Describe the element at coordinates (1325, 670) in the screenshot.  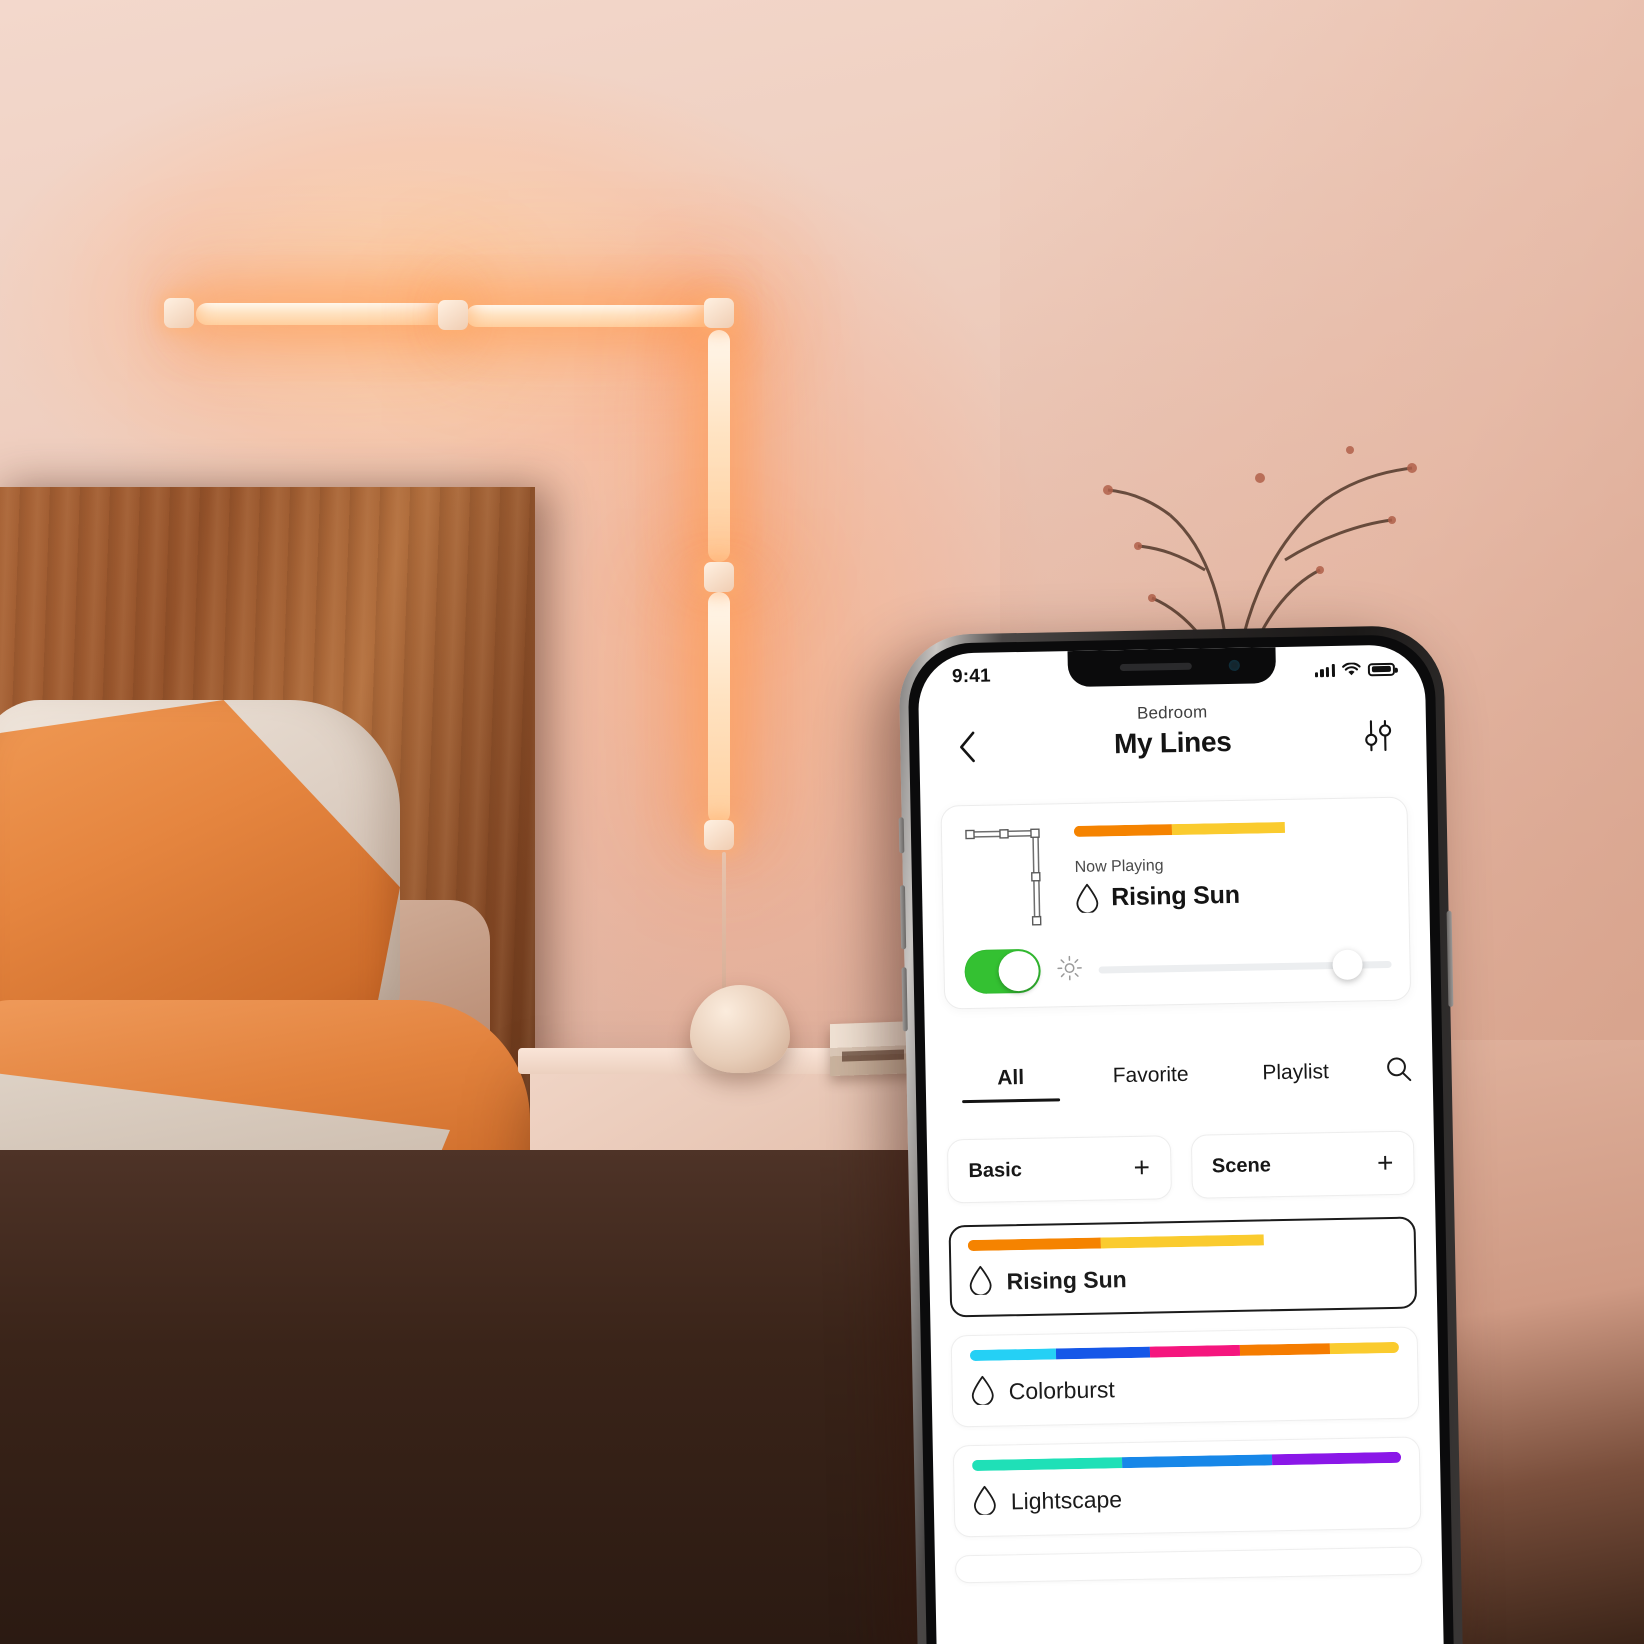
I see `signal-bars-icon` at that location.